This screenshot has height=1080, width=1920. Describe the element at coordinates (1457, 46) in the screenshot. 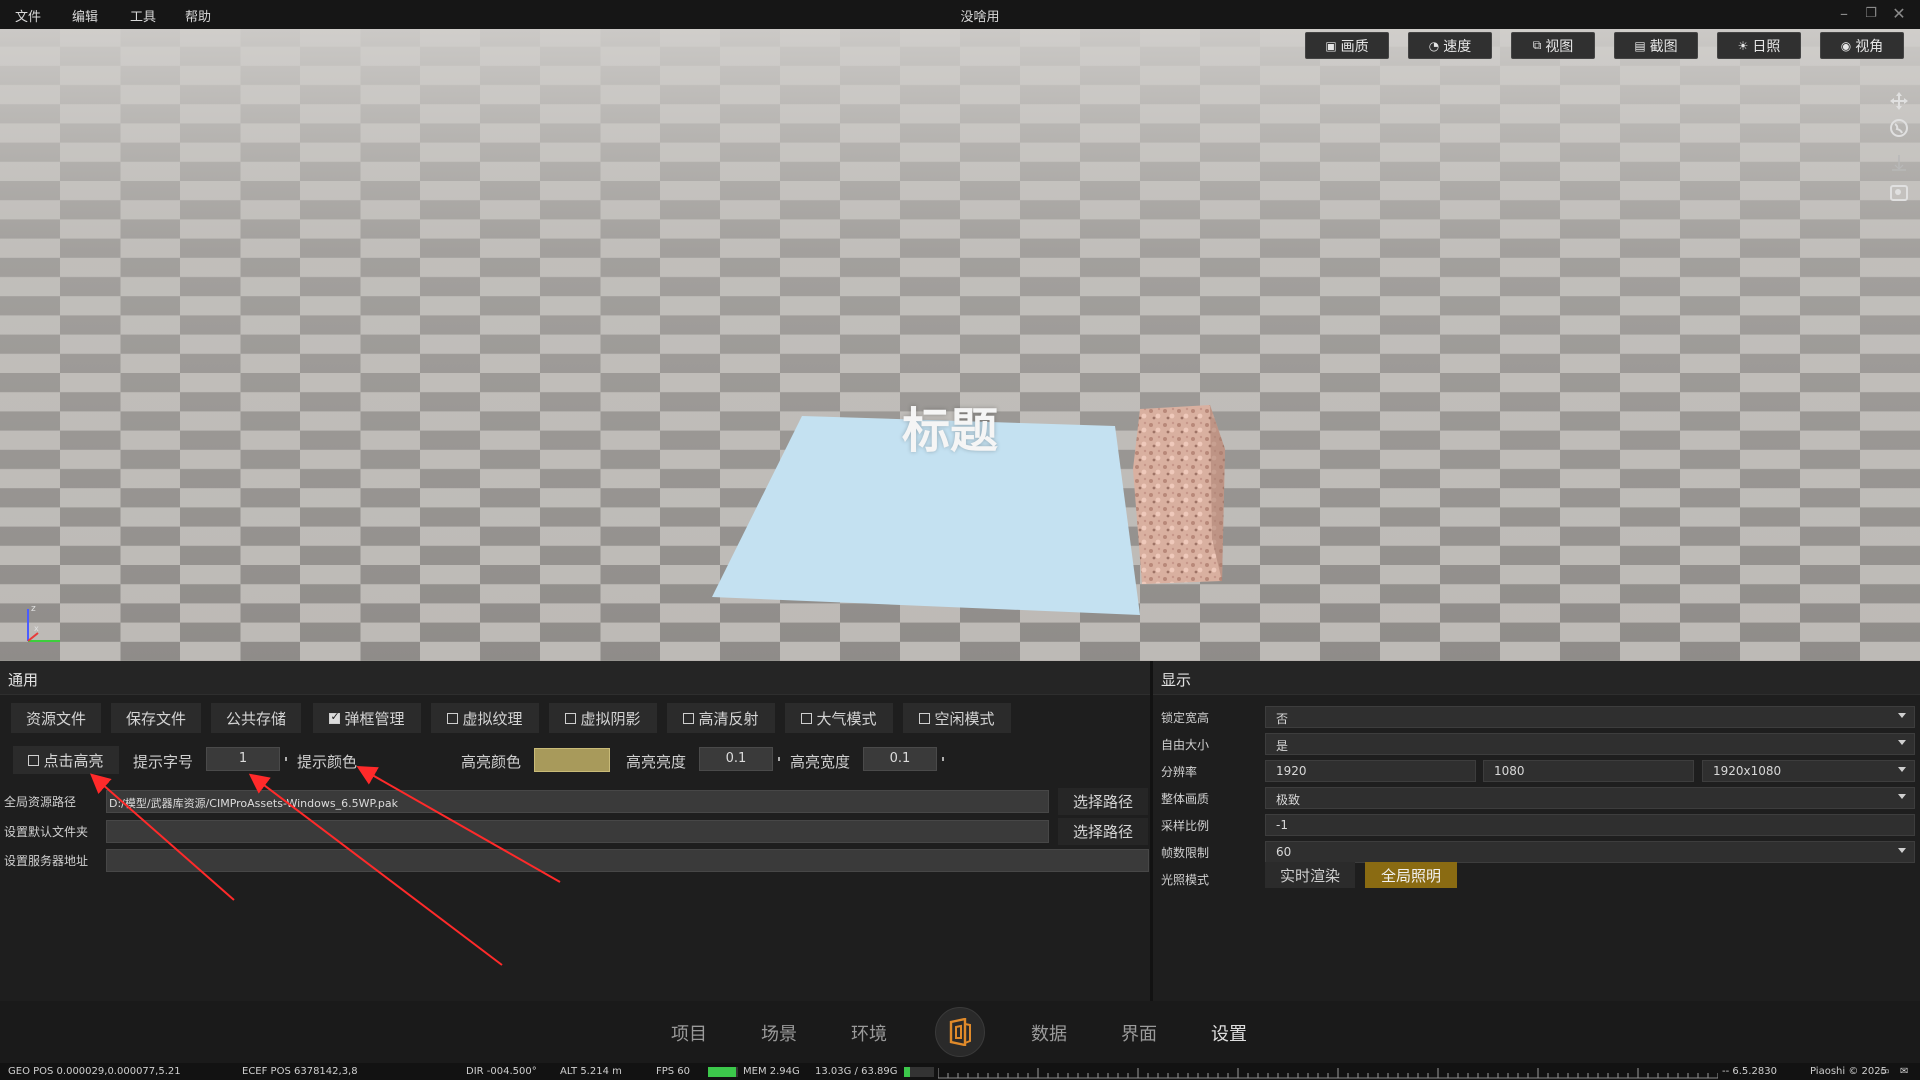

I see `speed-label: 速度` at that location.